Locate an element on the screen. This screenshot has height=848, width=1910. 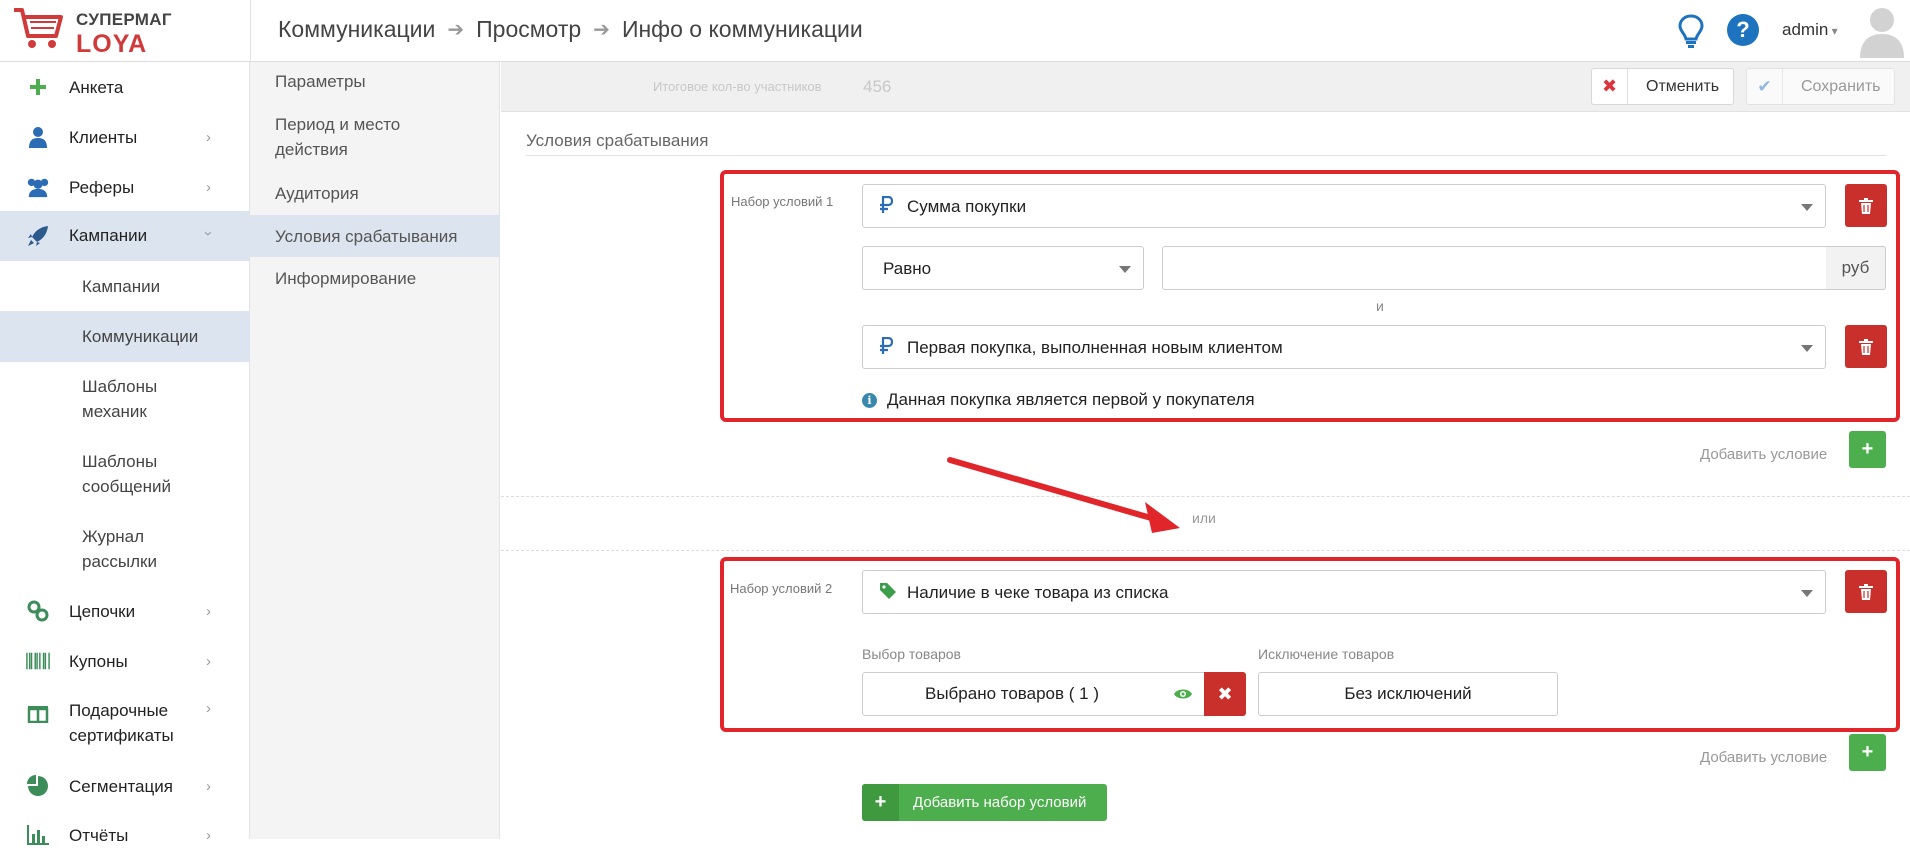
sidebar-subitem-communications: Коммуникации is located at coordinates (125, 336).